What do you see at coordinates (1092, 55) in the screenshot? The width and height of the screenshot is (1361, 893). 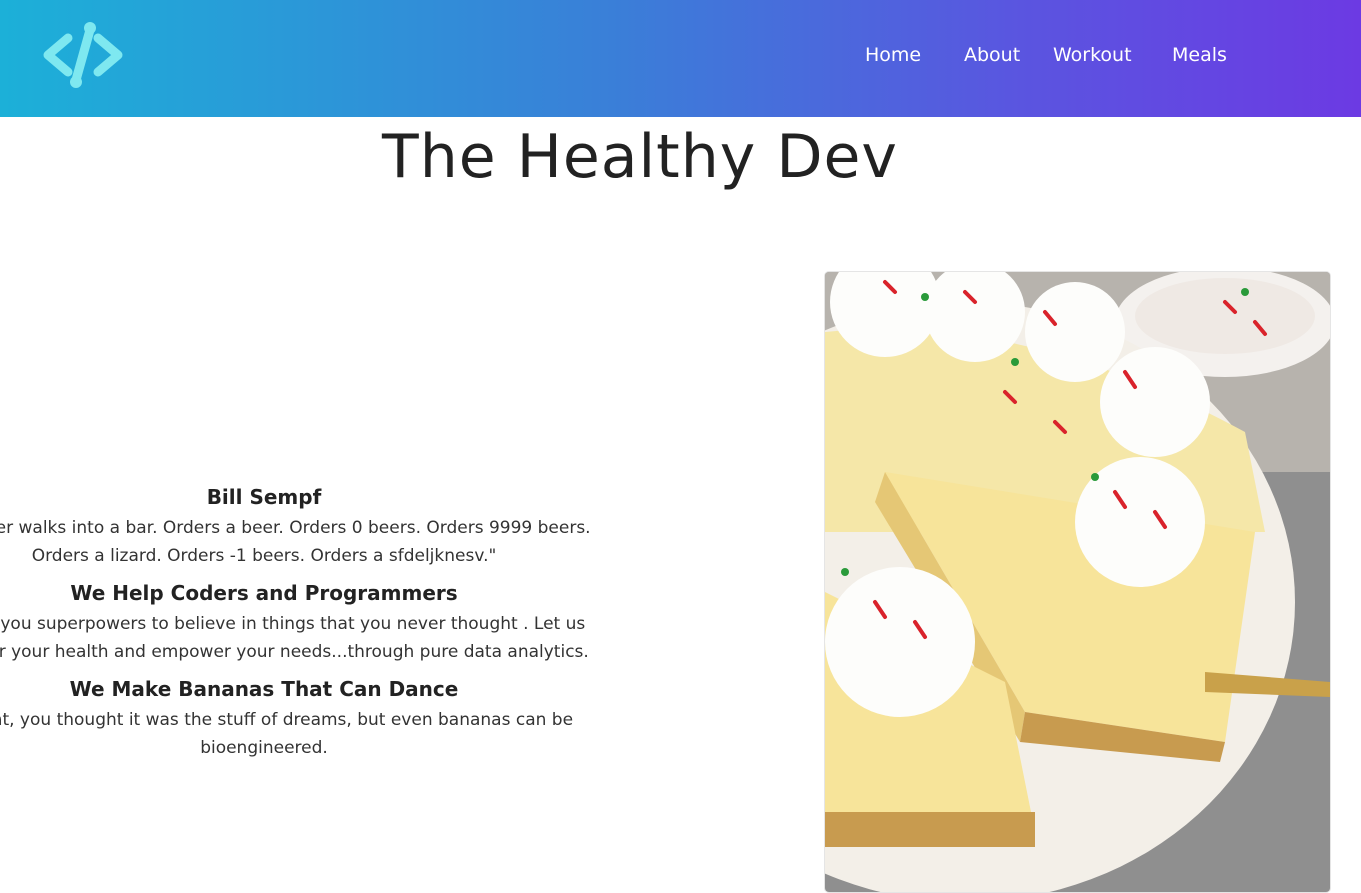 I see `nav-workout-link: Workout` at bounding box center [1092, 55].